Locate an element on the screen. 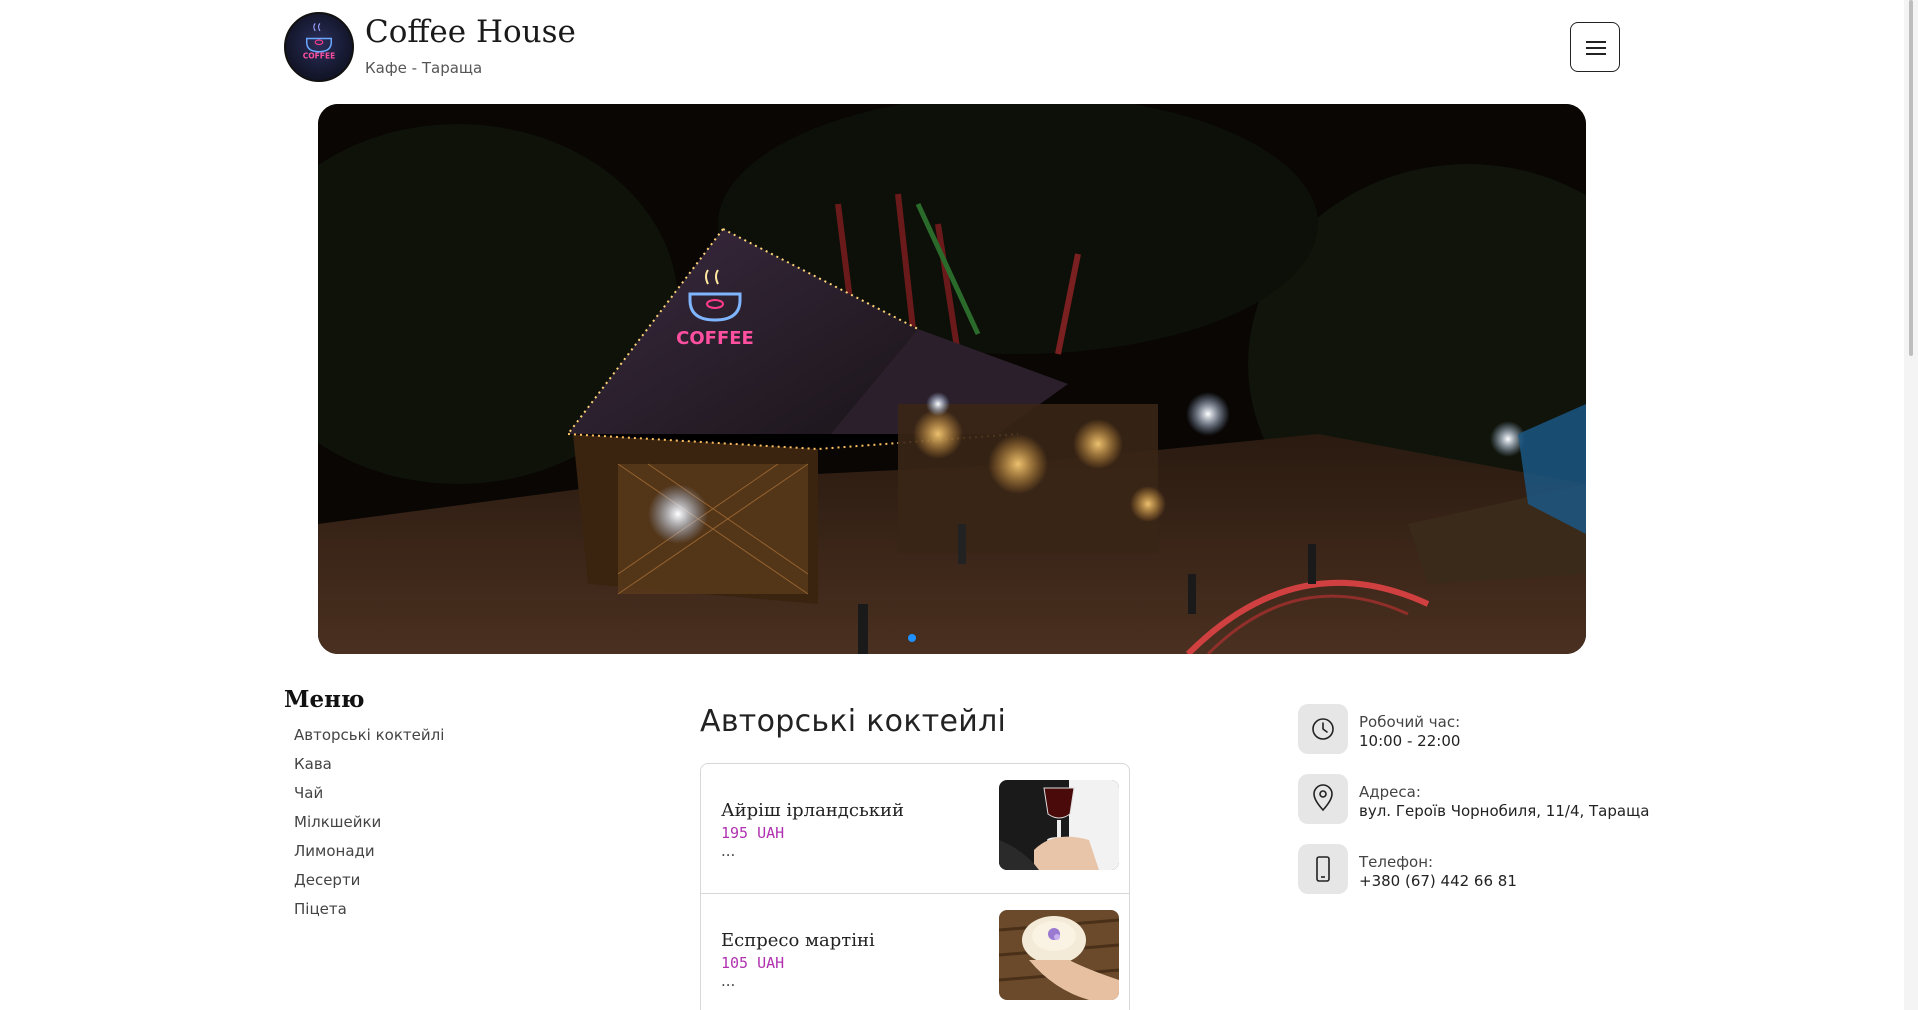  site-subtitle: Кафе - Тараща is located at coordinates (424, 68).